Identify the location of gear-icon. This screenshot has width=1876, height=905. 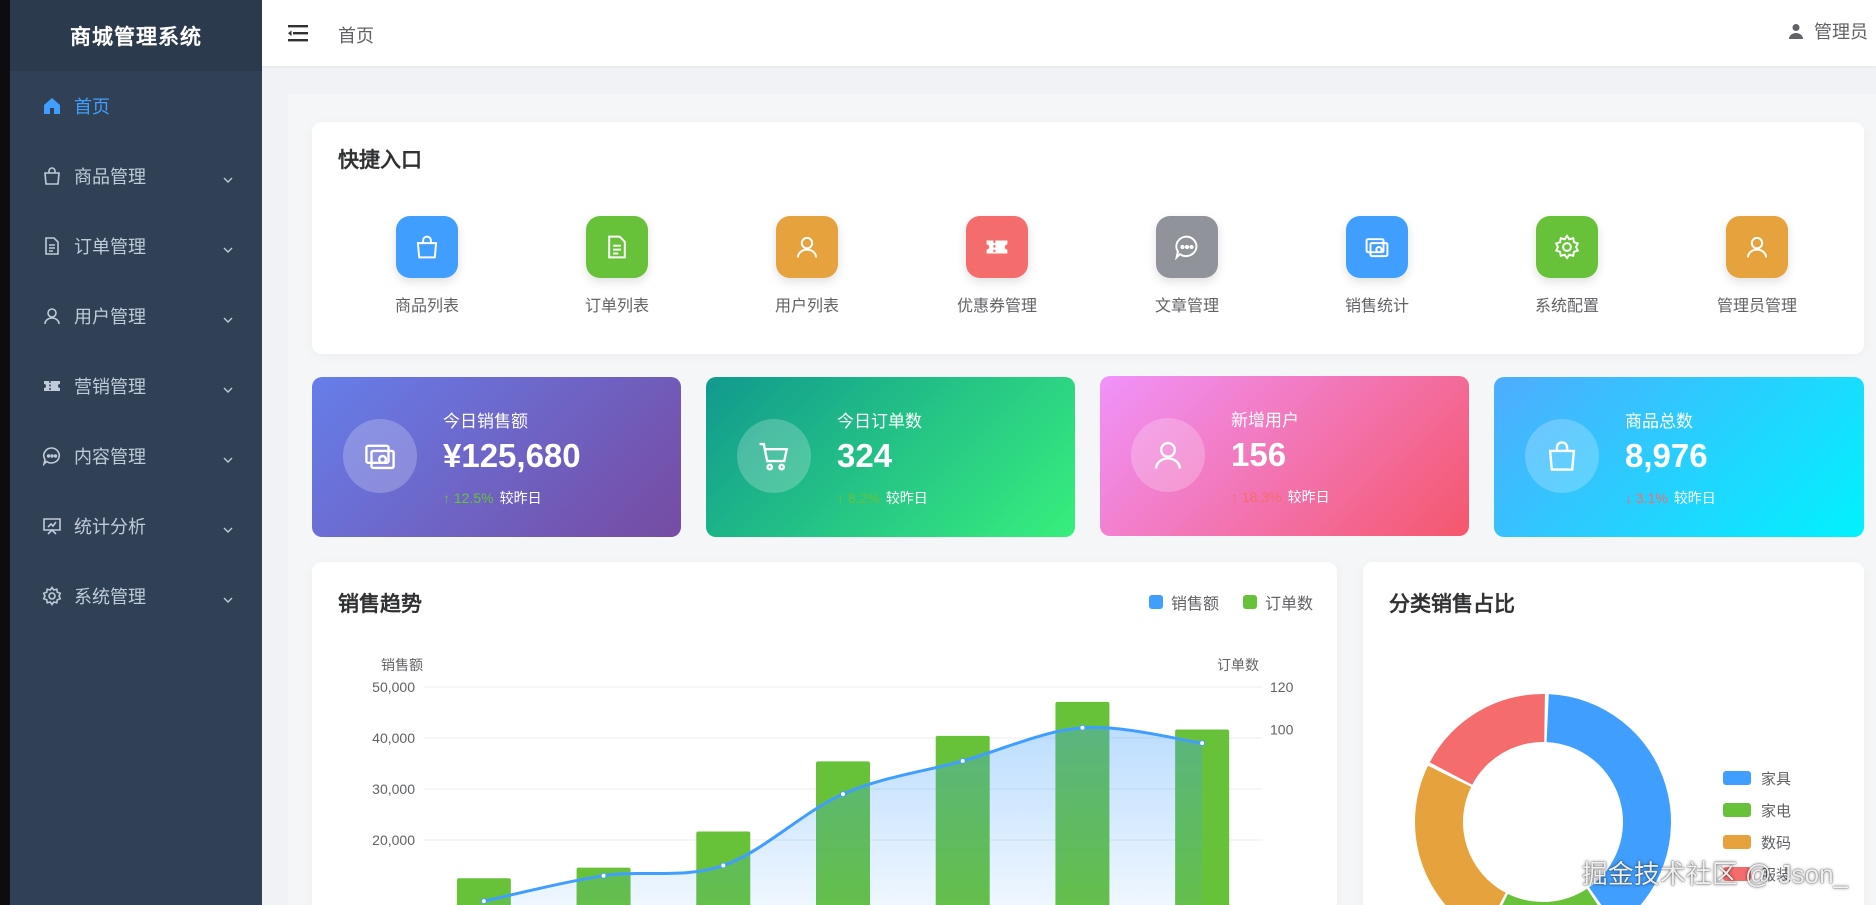
(52, 596).